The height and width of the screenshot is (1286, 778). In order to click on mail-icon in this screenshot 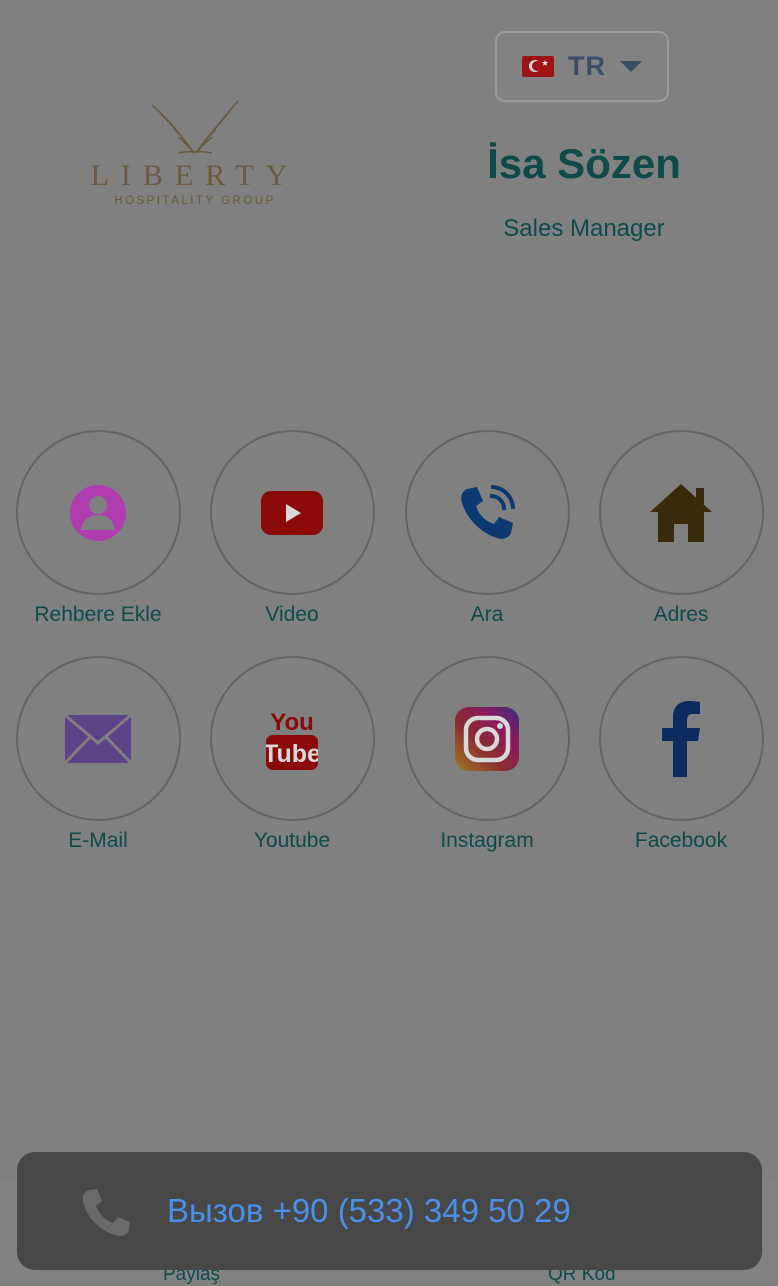, I will do `click(98, 738)`.